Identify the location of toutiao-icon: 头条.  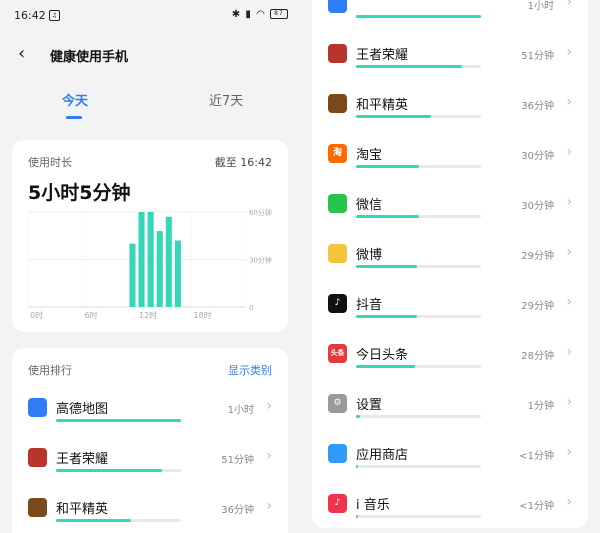
(337, 353).